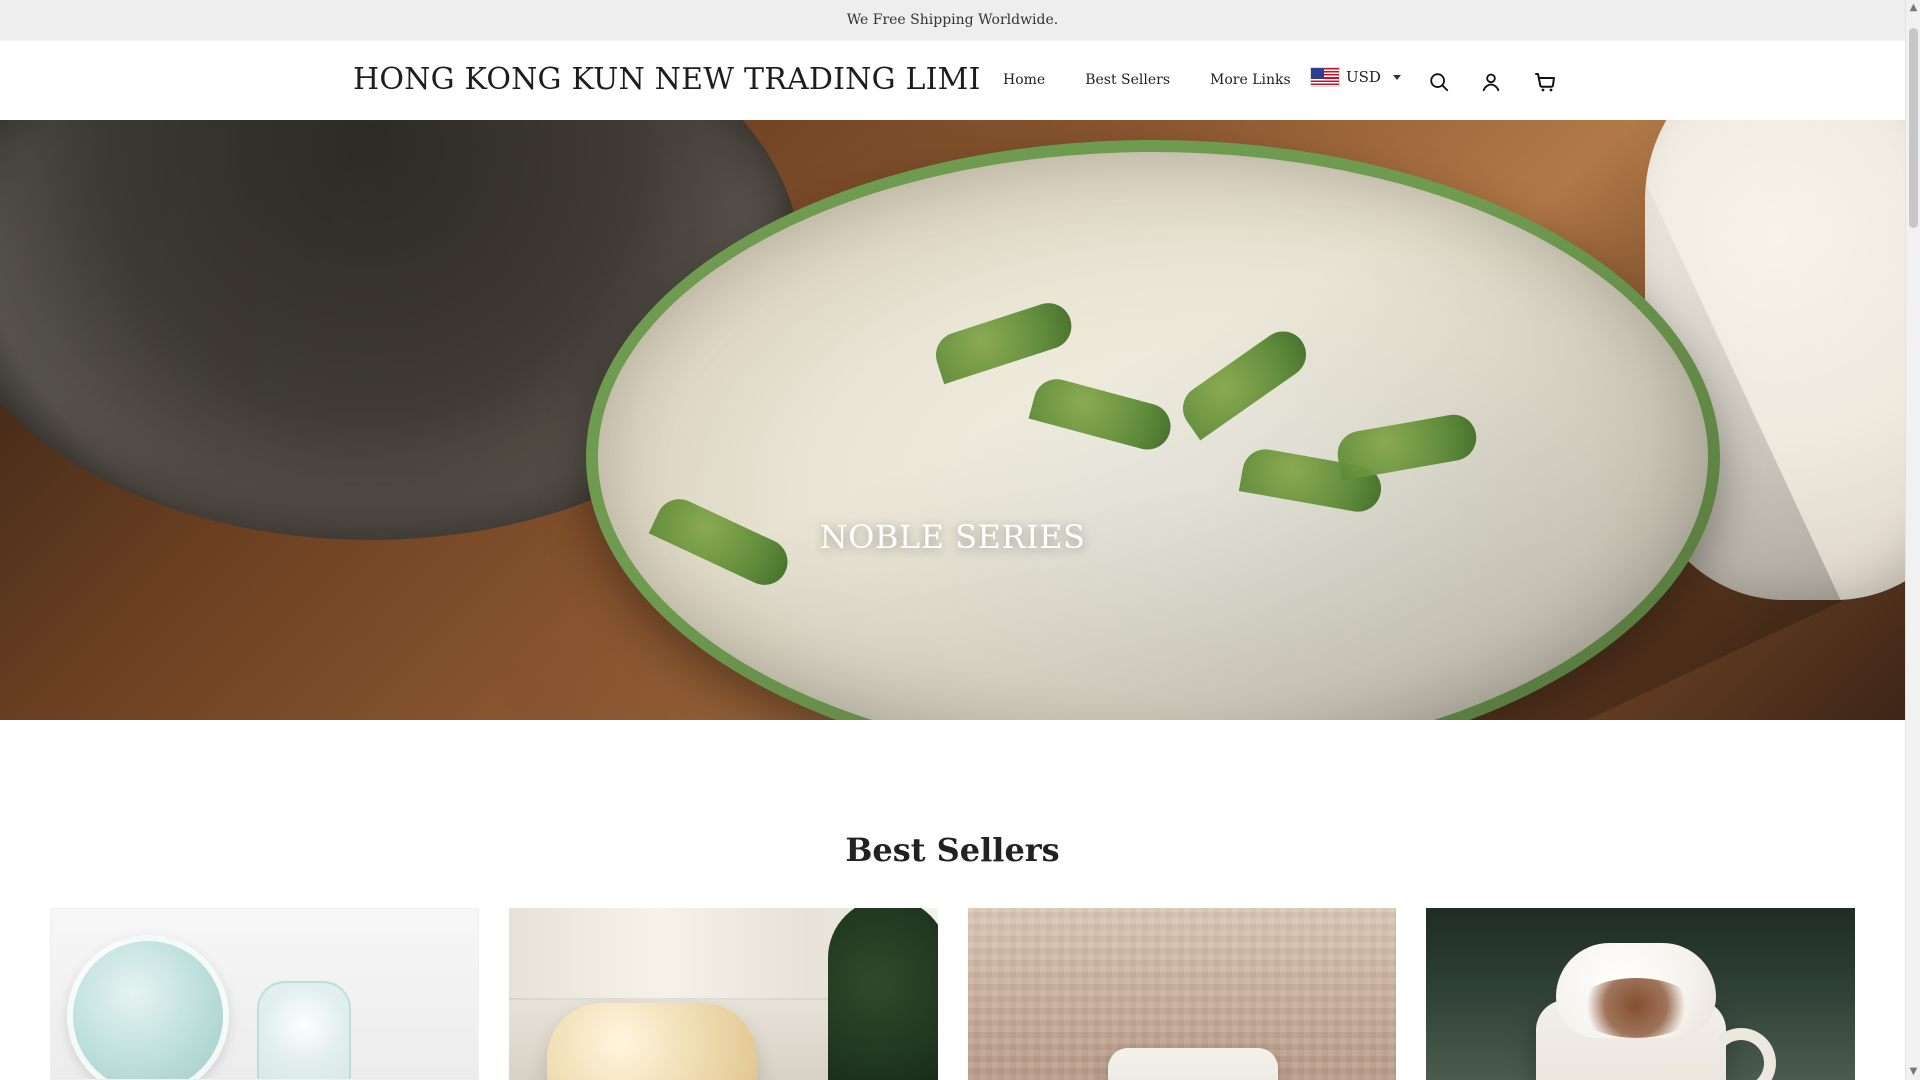 Image resolution: width=1920 pixels, height=1080 pixels. Describe the element at coordinates (1325, 77) in the screenshot. I see `us-flag-icon` at that location.